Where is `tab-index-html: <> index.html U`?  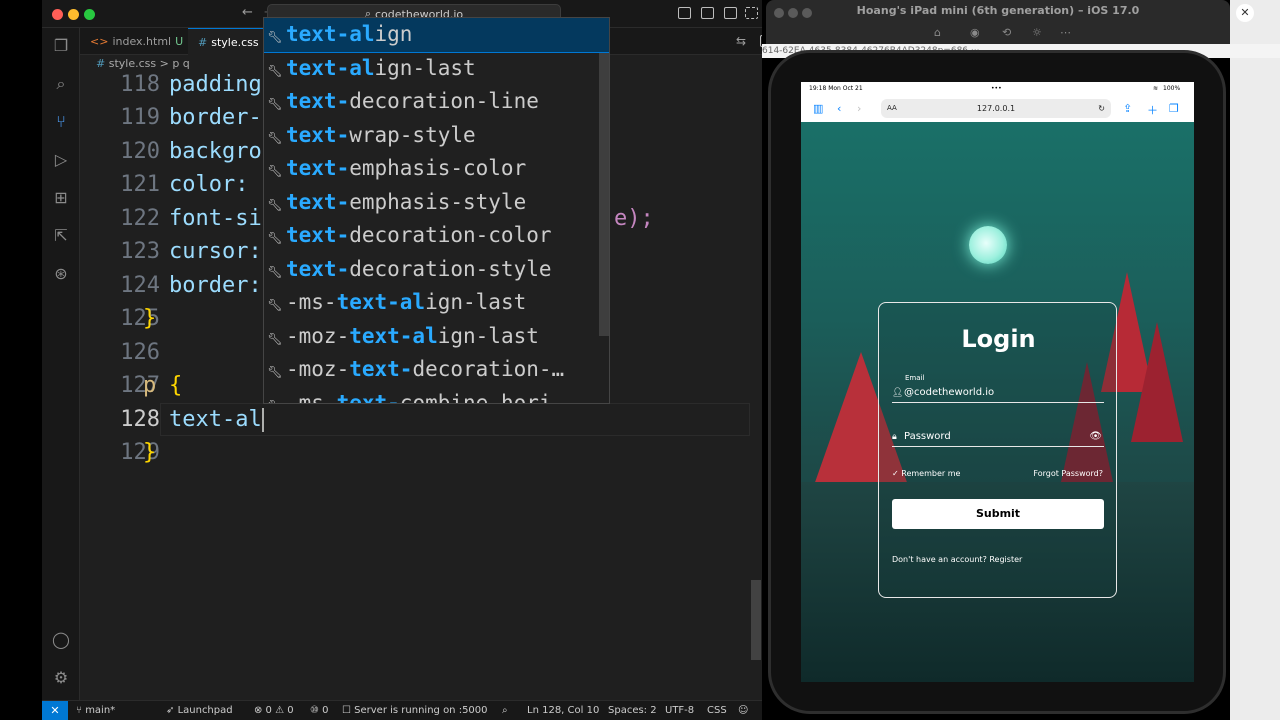
tab-index-html: <> index.html U is located at coordinates (136, 41).